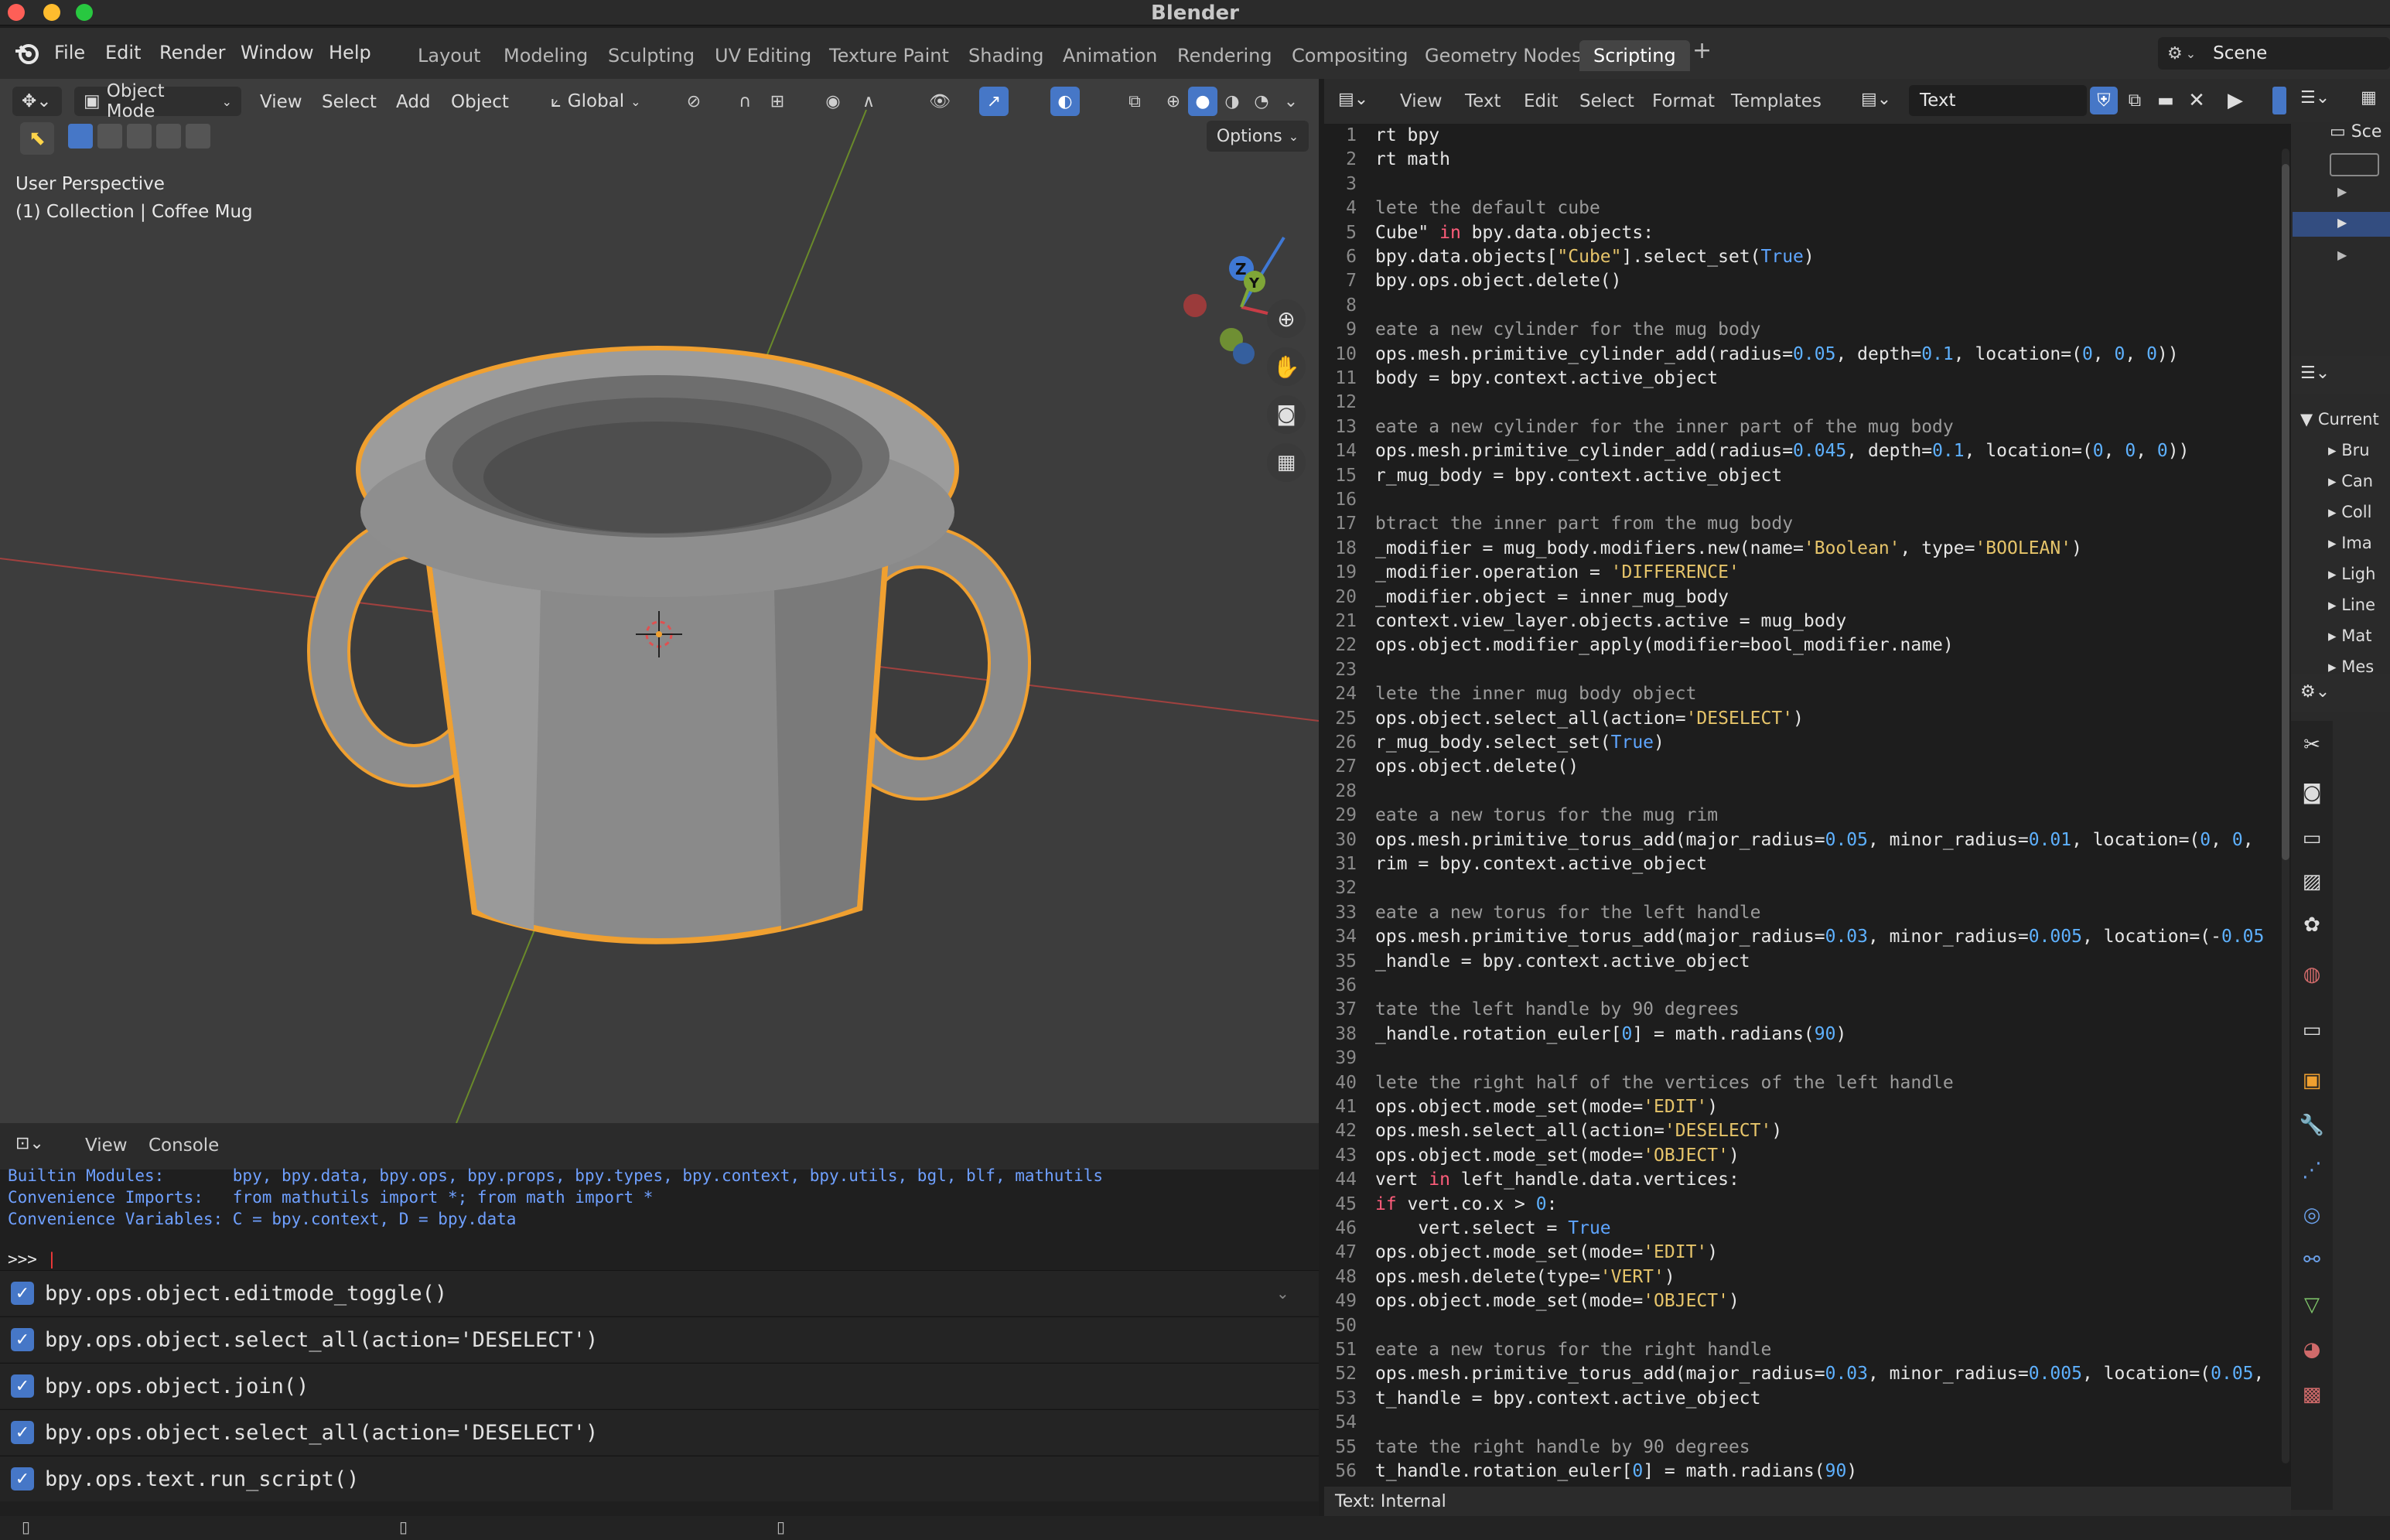 The width and height of the screenshot is (2390, 1540). What do you see at coordinates (2354, 164) in the screenshot?
I see `collection-icon` at bounding box center [2354, 164].